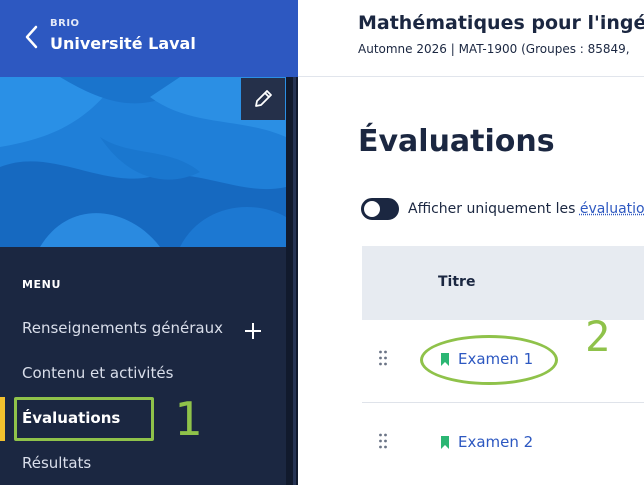  Describe the element at coordinates (2, 419) in the screenshot. I see `active-indicator` at that location.